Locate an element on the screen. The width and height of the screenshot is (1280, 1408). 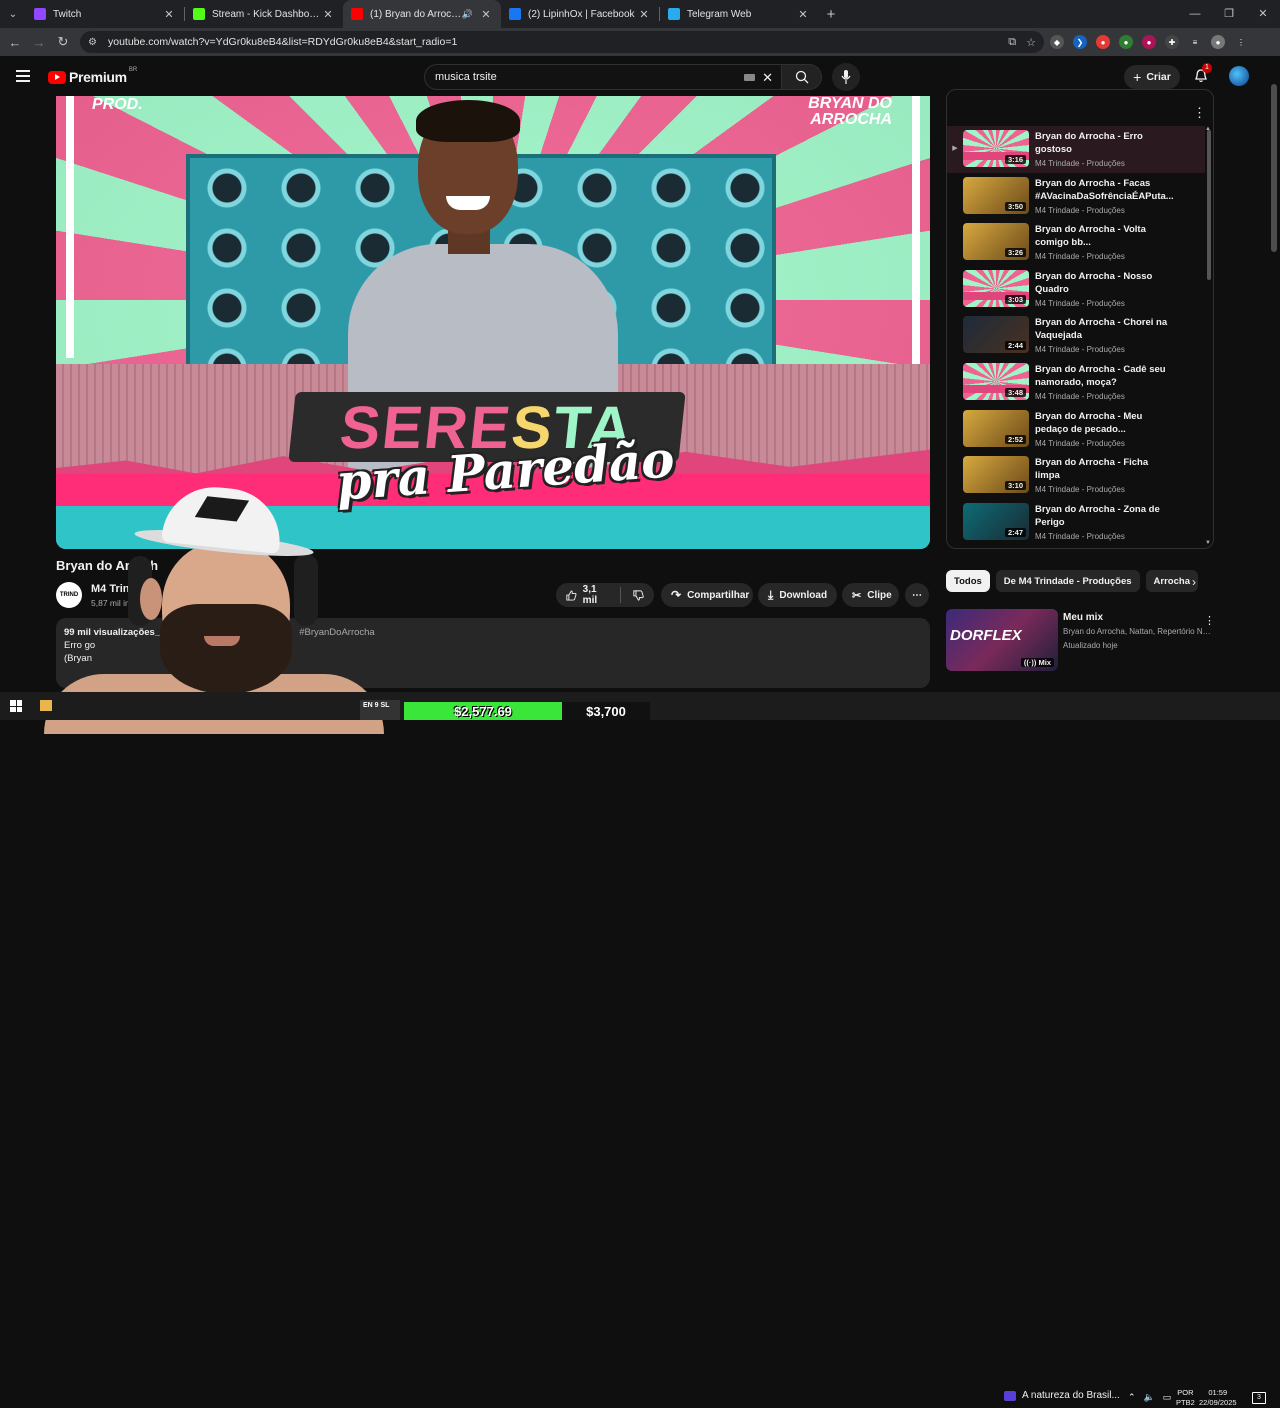
search-button is located at coordinates (802, 77).